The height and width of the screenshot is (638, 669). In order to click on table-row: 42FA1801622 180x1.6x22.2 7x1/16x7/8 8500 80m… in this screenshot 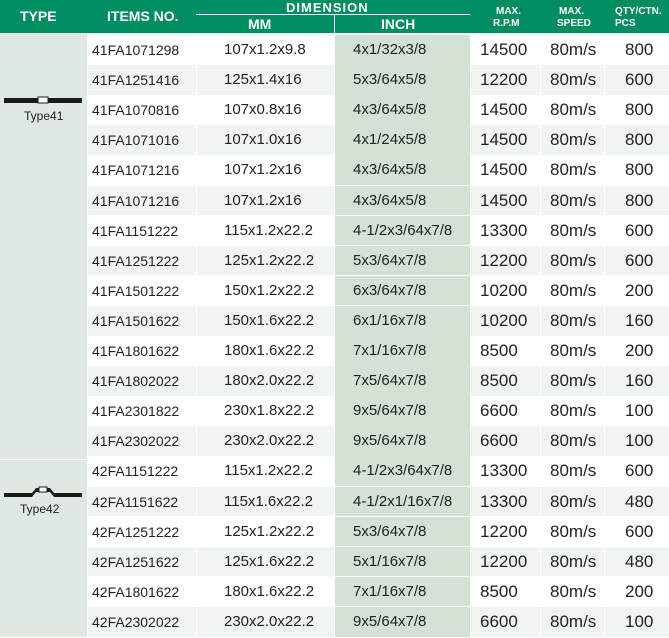, I will do `click(378, 591)`.